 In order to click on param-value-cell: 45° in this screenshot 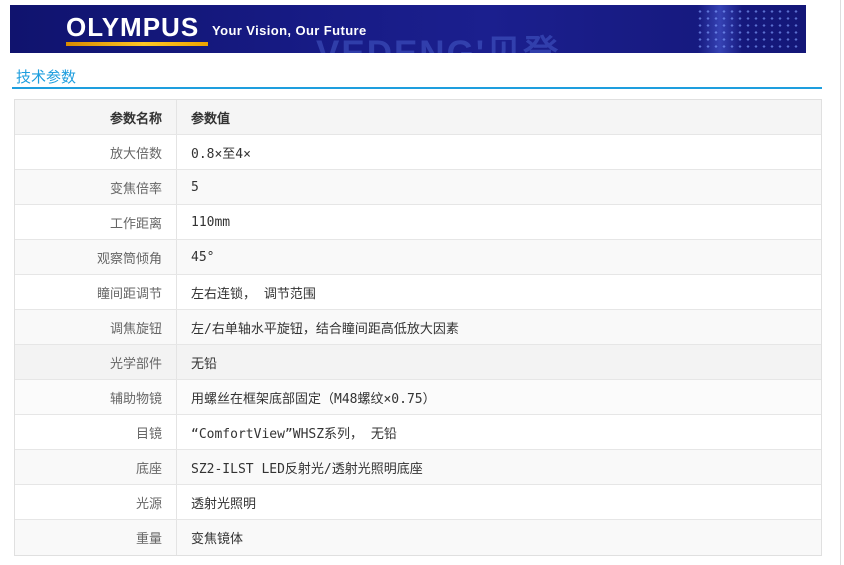, I will do `click(203, 257)`.